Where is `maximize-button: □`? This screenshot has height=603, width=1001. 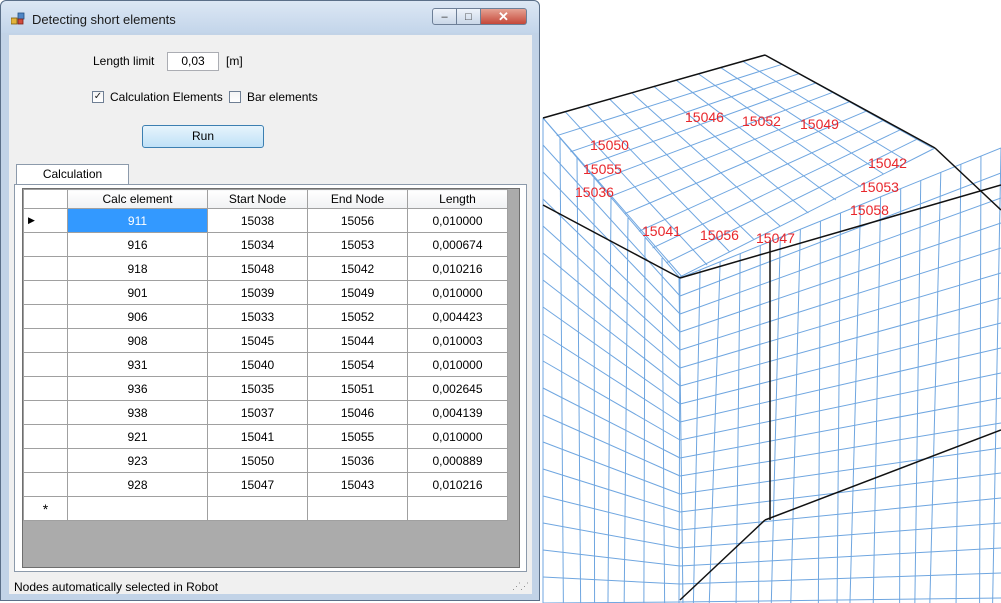
maximize-button: □ is located at coordinates (469, 16).